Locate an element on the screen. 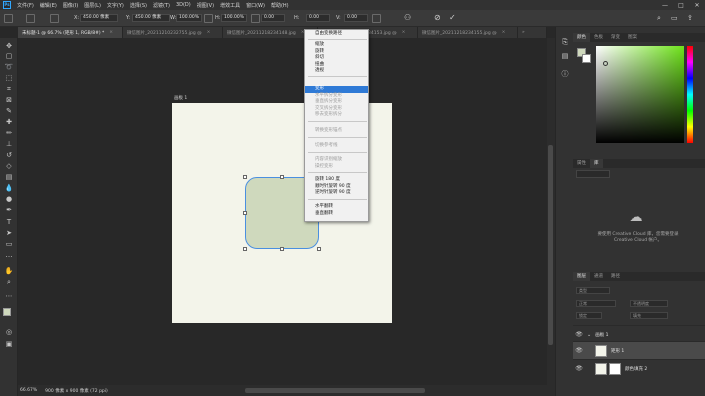 The width and height of the screenshot is (705, 396). path-select-tool-icon: ➤ is located at coordinates (9, 233).